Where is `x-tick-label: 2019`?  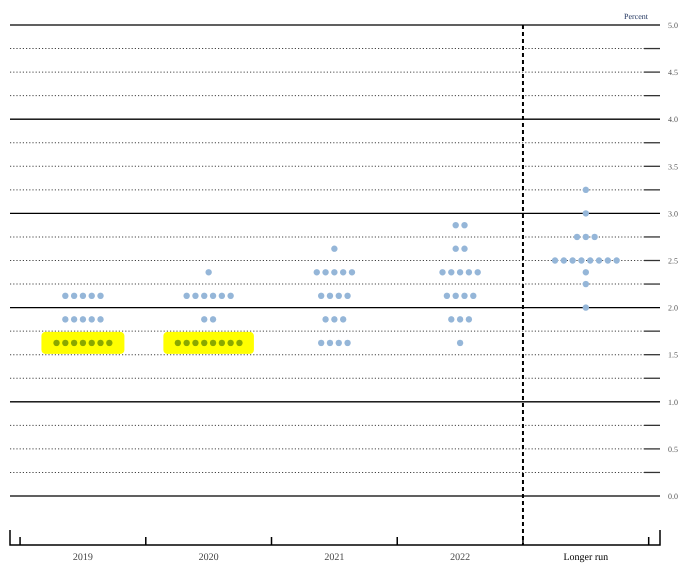 x-tick-label: 2019 is located at coordinates (82, 557).